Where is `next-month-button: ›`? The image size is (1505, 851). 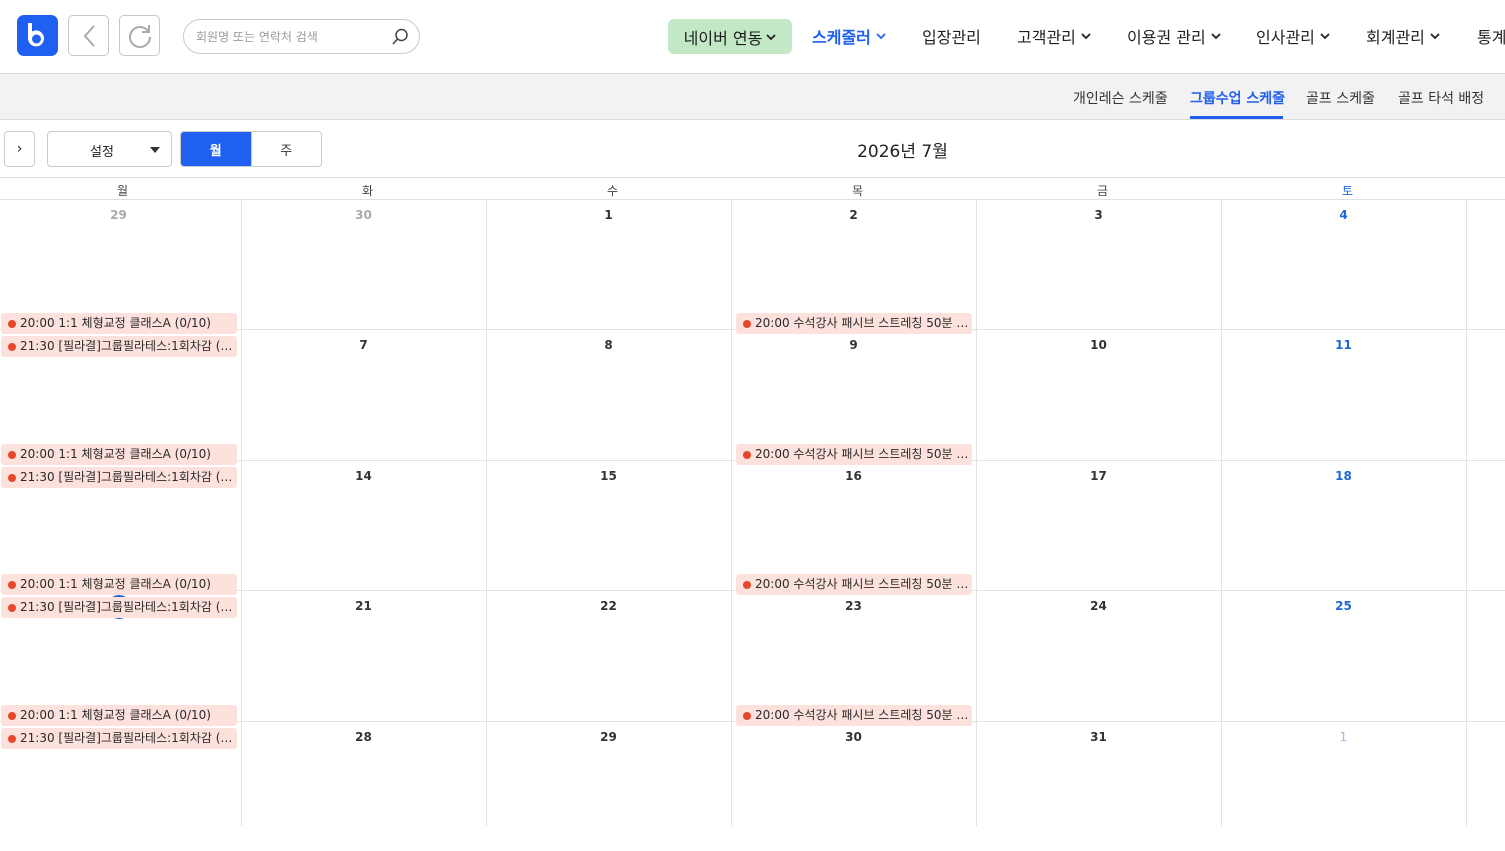
next-month-button: › is located at coordinates (19, 149).